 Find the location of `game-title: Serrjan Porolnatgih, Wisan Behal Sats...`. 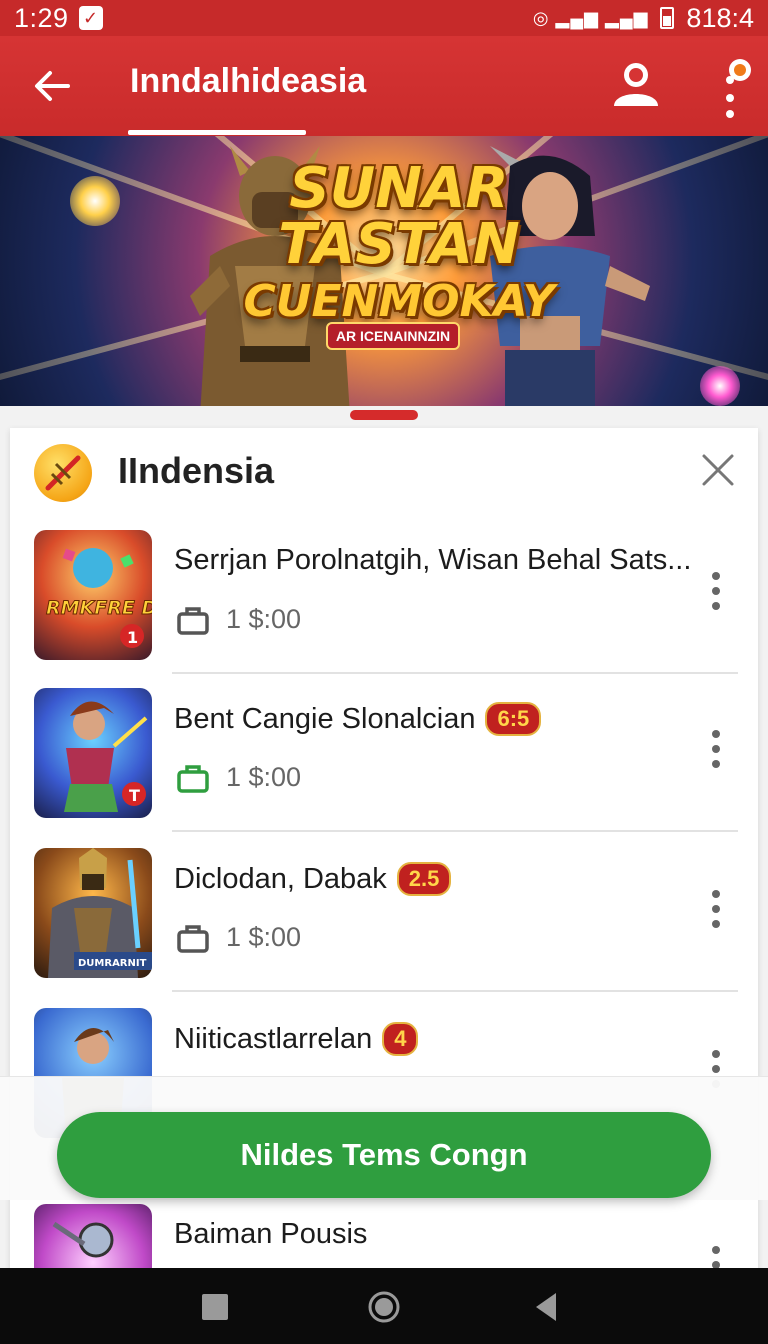

game-title: Serrjan Porolnatgih, Wisan Behal Sats... is located at coordinates (432, 560).